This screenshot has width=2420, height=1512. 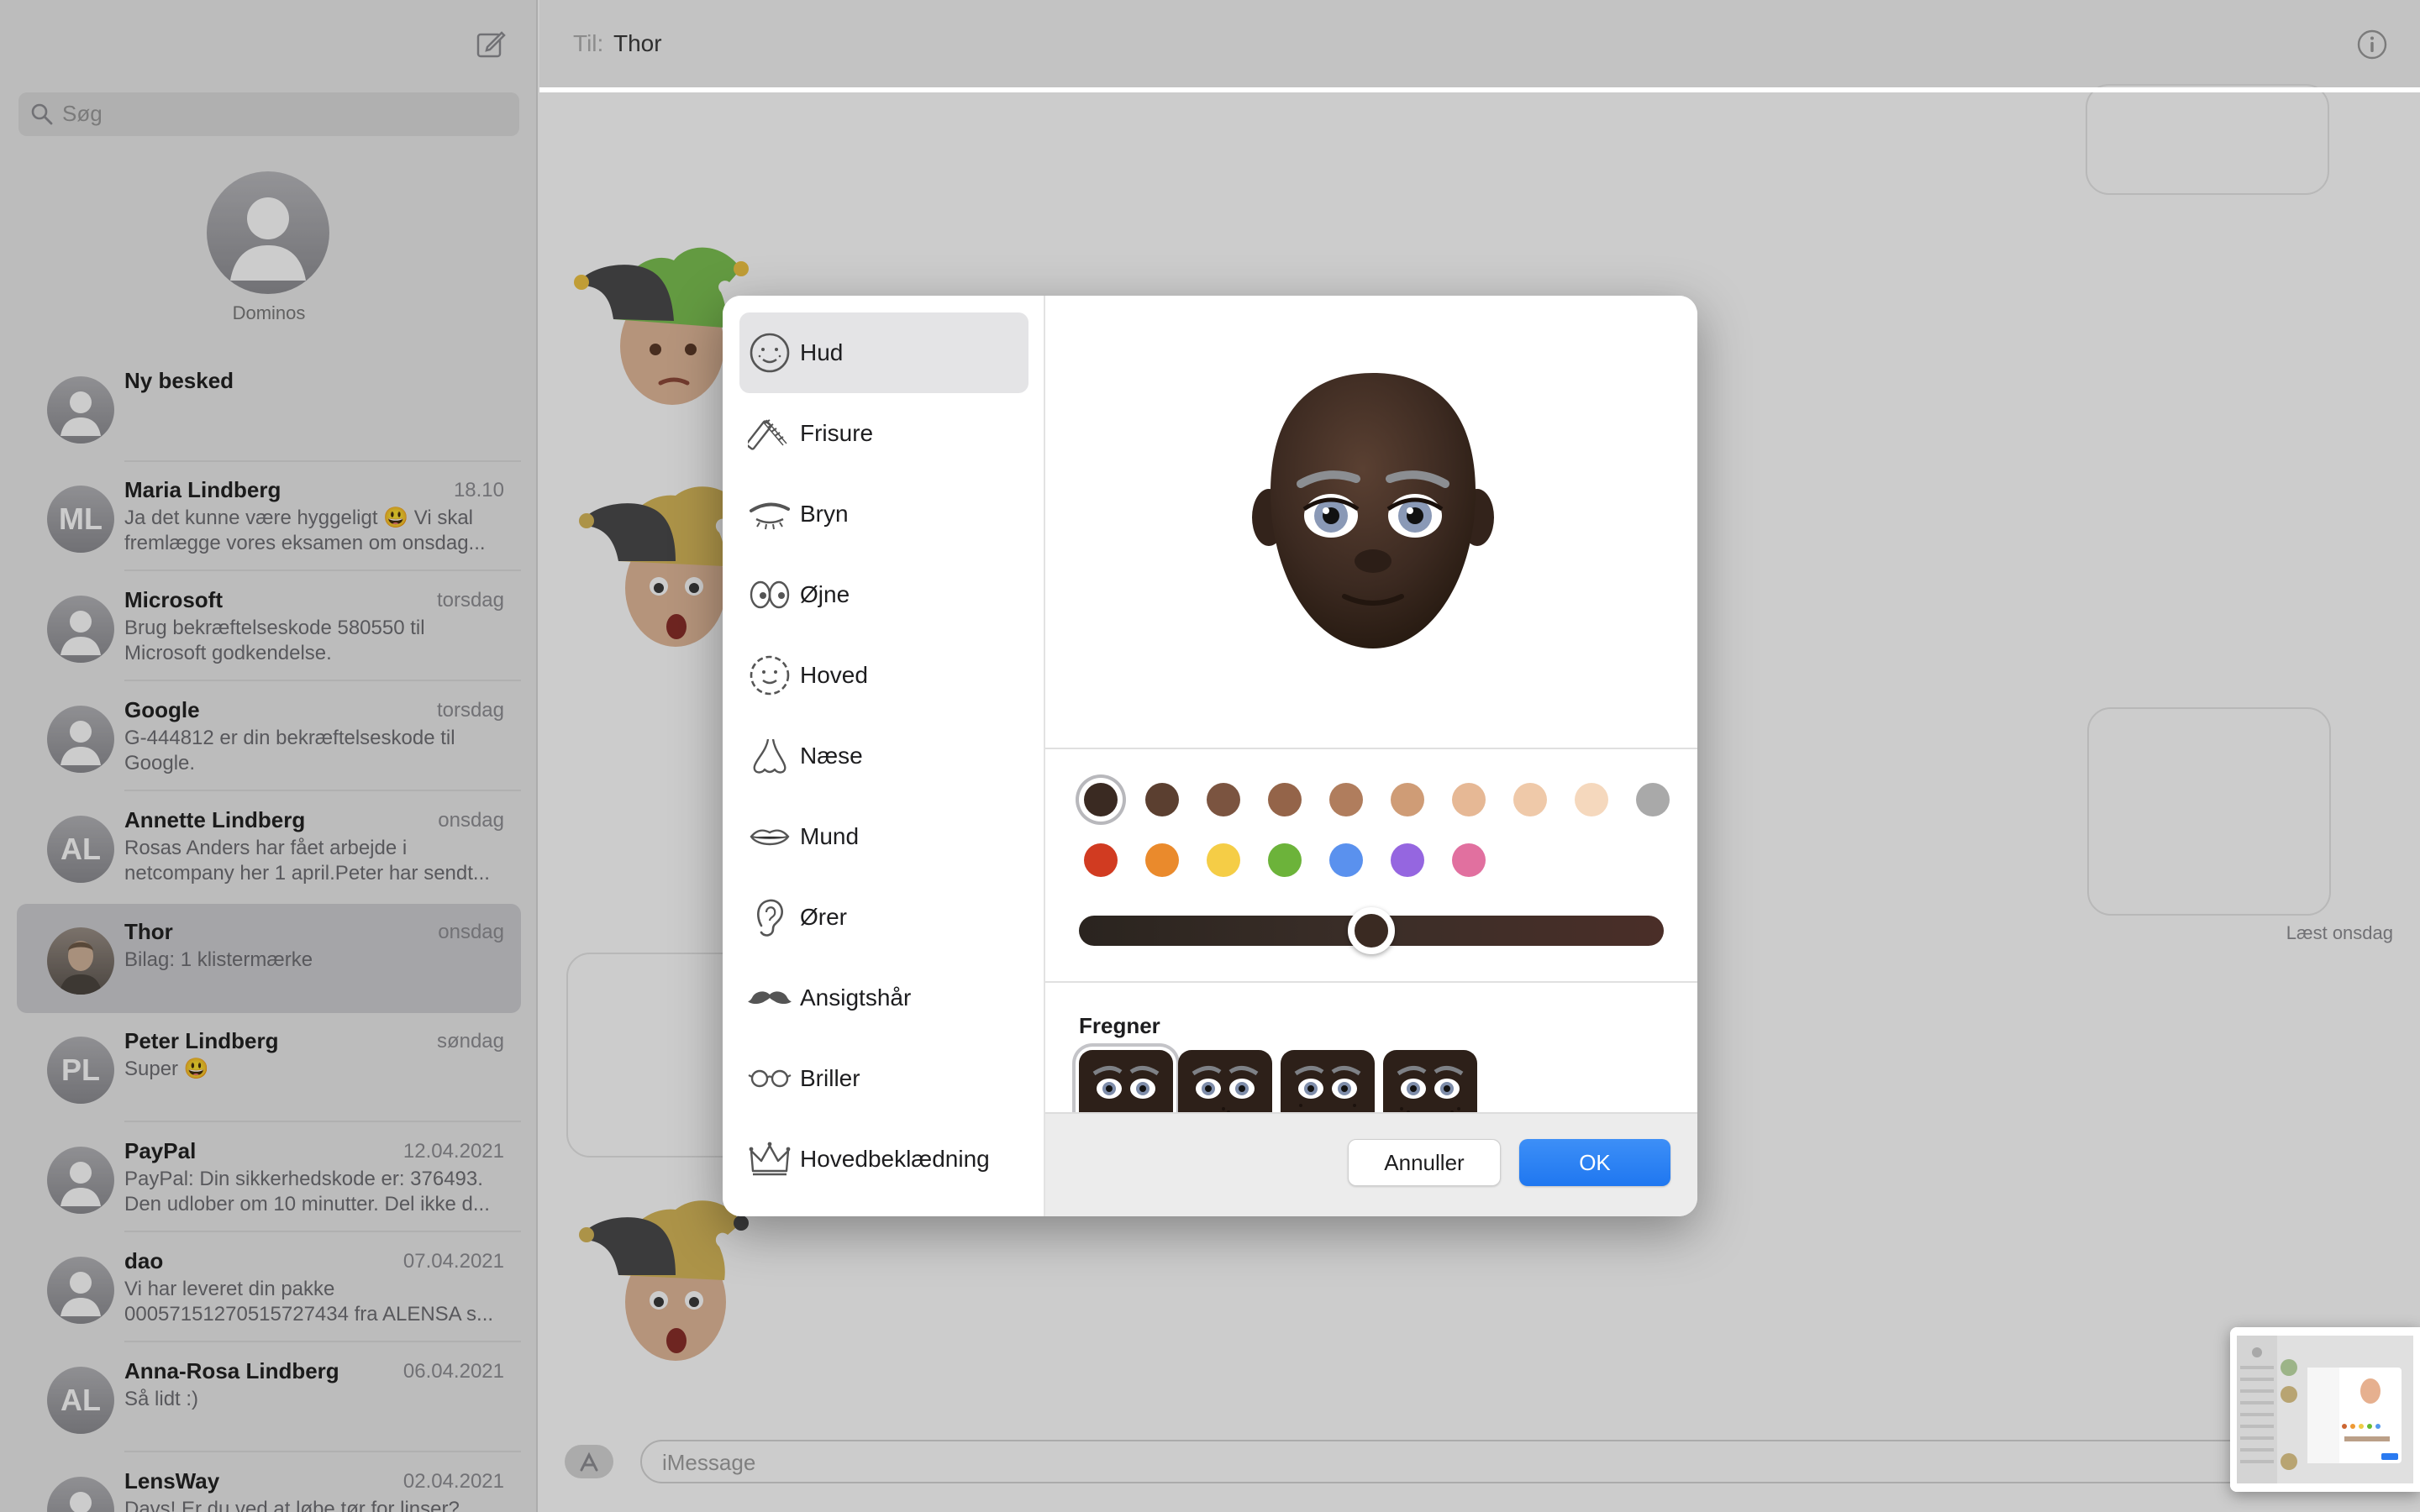 I want to click on category-mund: Mund, so click(x=883, y=836).